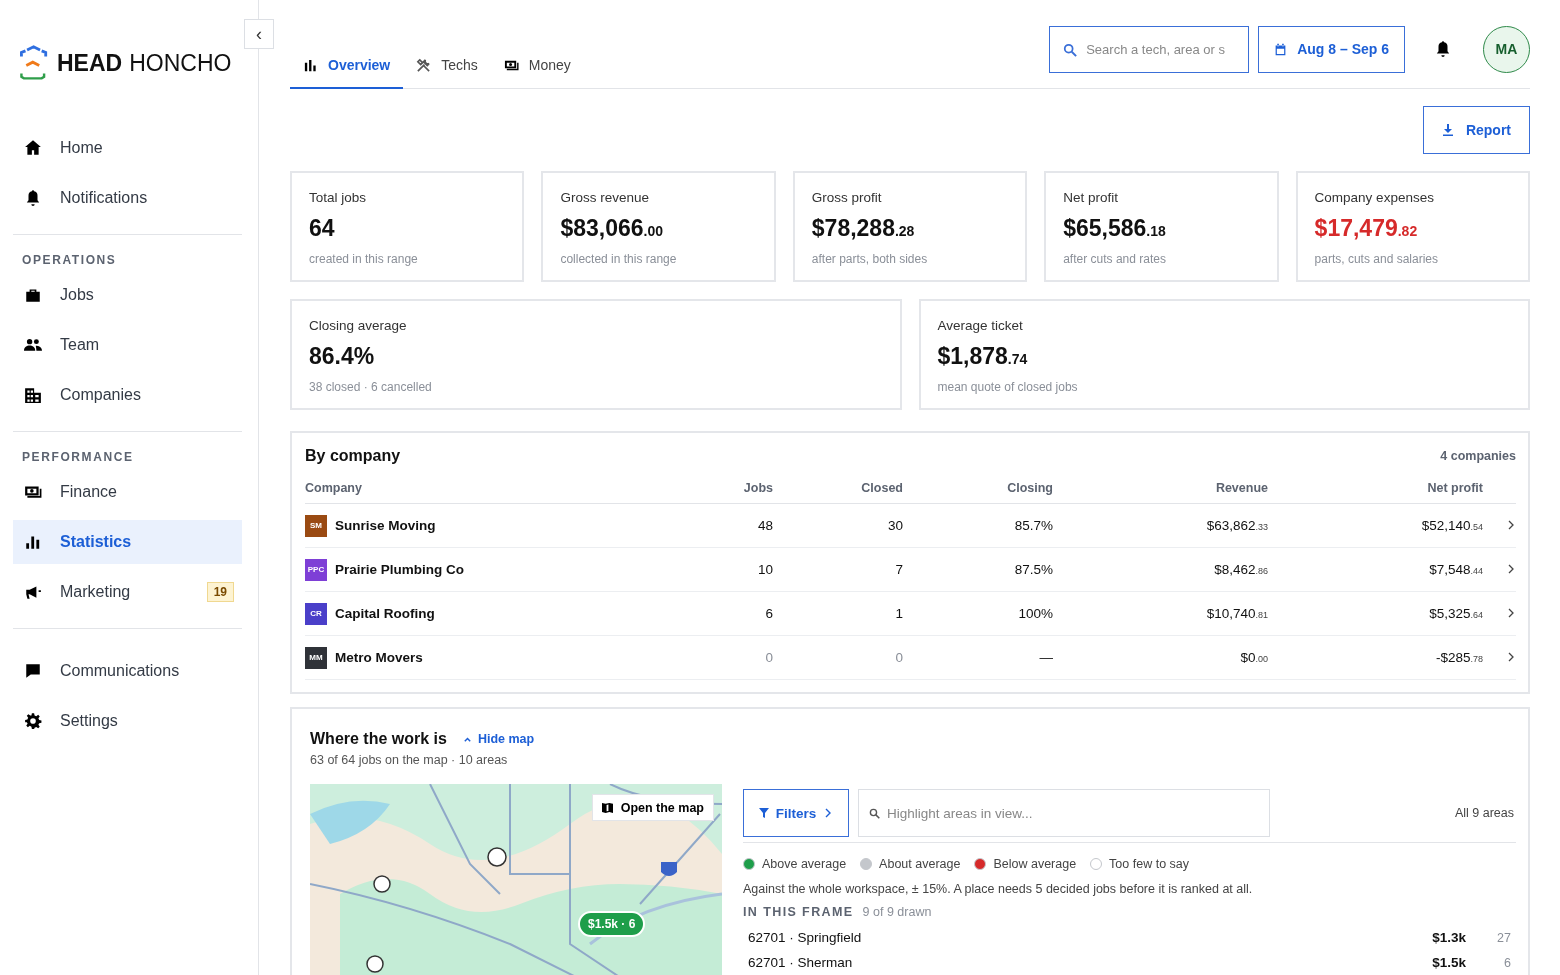 Image resolution: width=1560 pixels, height=975 pixels. Describe the element at coordinates (378, 739) in the screenshot. I see `section-title: Where the work is` at that location.